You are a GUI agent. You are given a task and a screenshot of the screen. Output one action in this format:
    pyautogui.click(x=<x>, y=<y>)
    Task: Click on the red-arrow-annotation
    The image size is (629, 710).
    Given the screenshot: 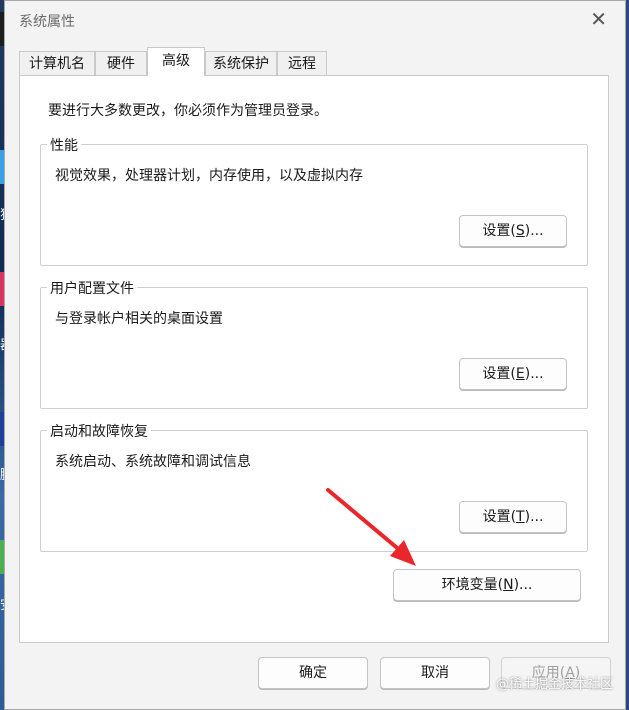 What is the action you would take?
    pyautogui.click(x=371, y=527)
    